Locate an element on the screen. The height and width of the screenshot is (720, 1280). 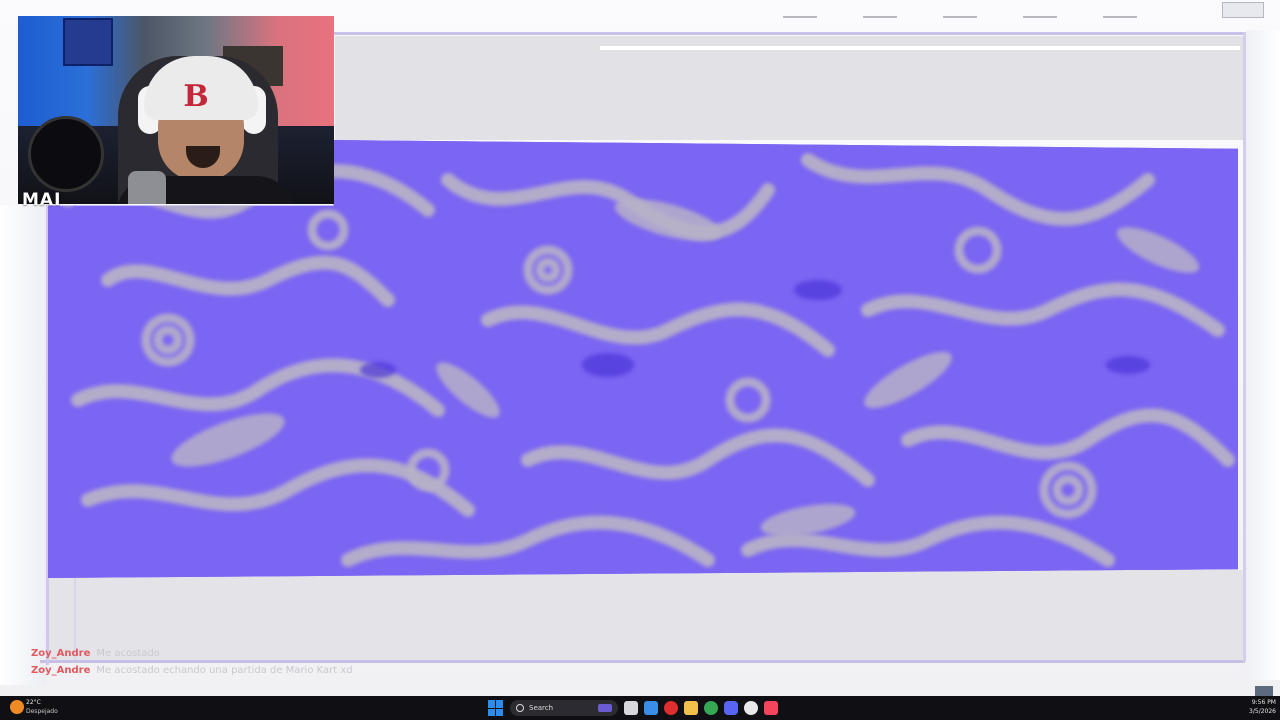
taskbar: 22°C Despejado Search 9:56 PM 3/5/2026 is located at coordinates (640, 708).